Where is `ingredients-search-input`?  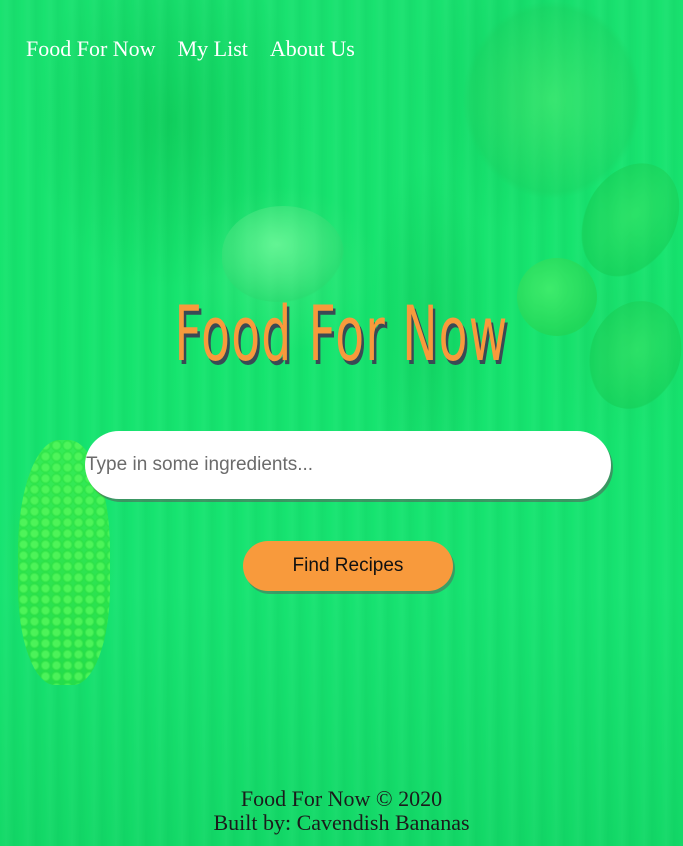
ingredients-search-input is located at coordinates (348, 465).